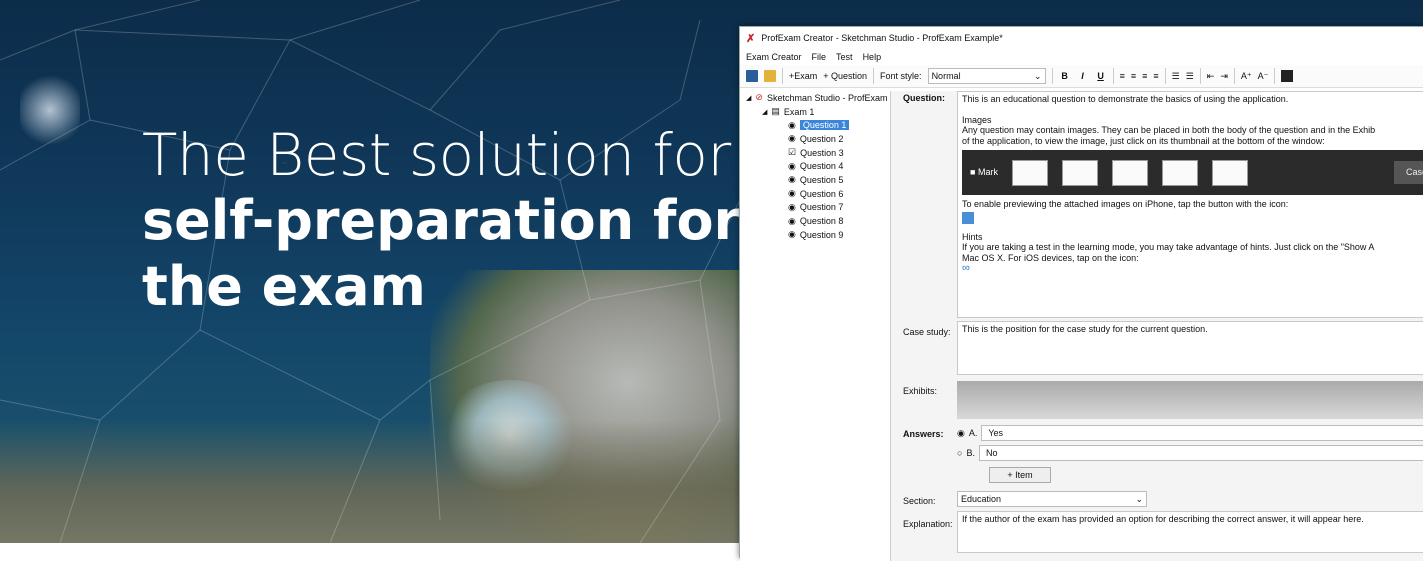  What do you see at coordinates (821, 166) in the screenshot?
I see `tree-question-label: Question 4` at bounding box center [821, 166].